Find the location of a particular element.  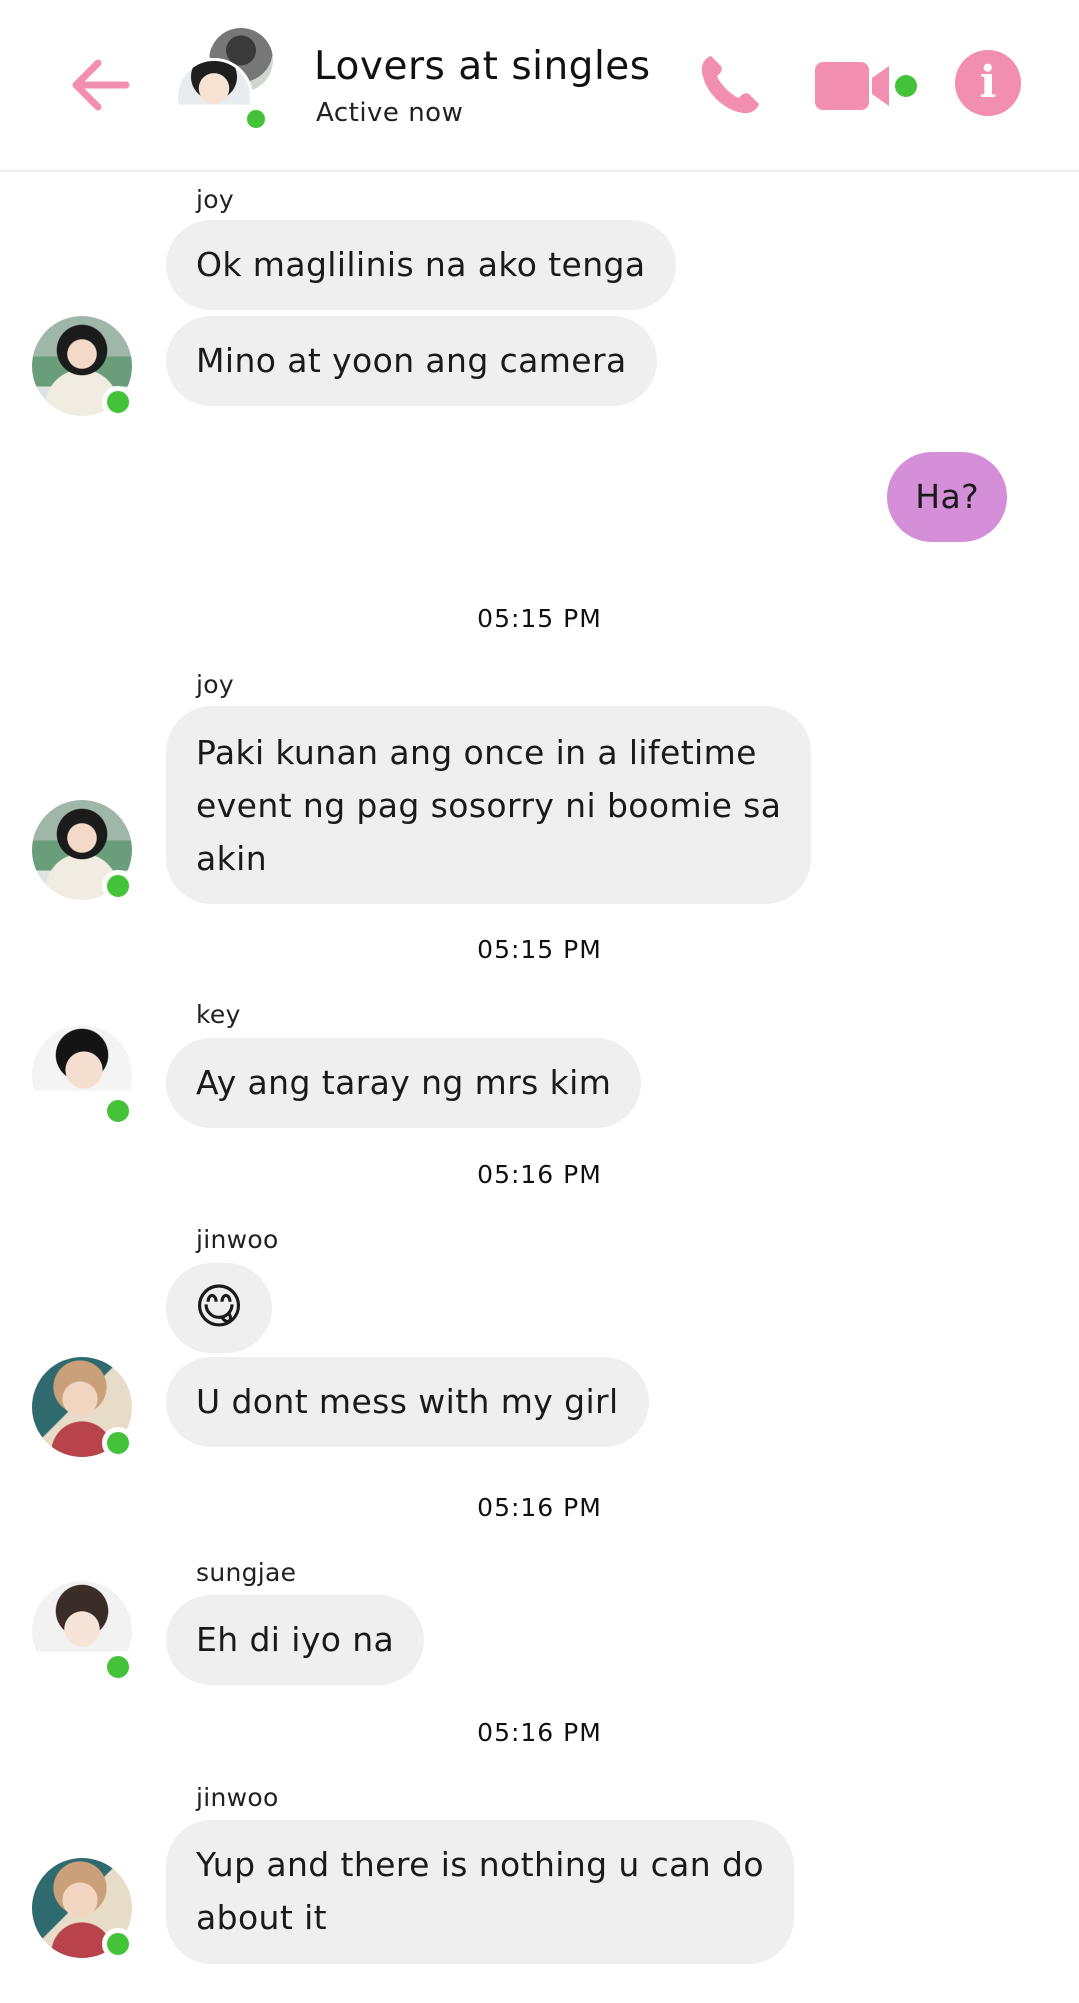

avatar-key is located at coordinates (83, 1076).